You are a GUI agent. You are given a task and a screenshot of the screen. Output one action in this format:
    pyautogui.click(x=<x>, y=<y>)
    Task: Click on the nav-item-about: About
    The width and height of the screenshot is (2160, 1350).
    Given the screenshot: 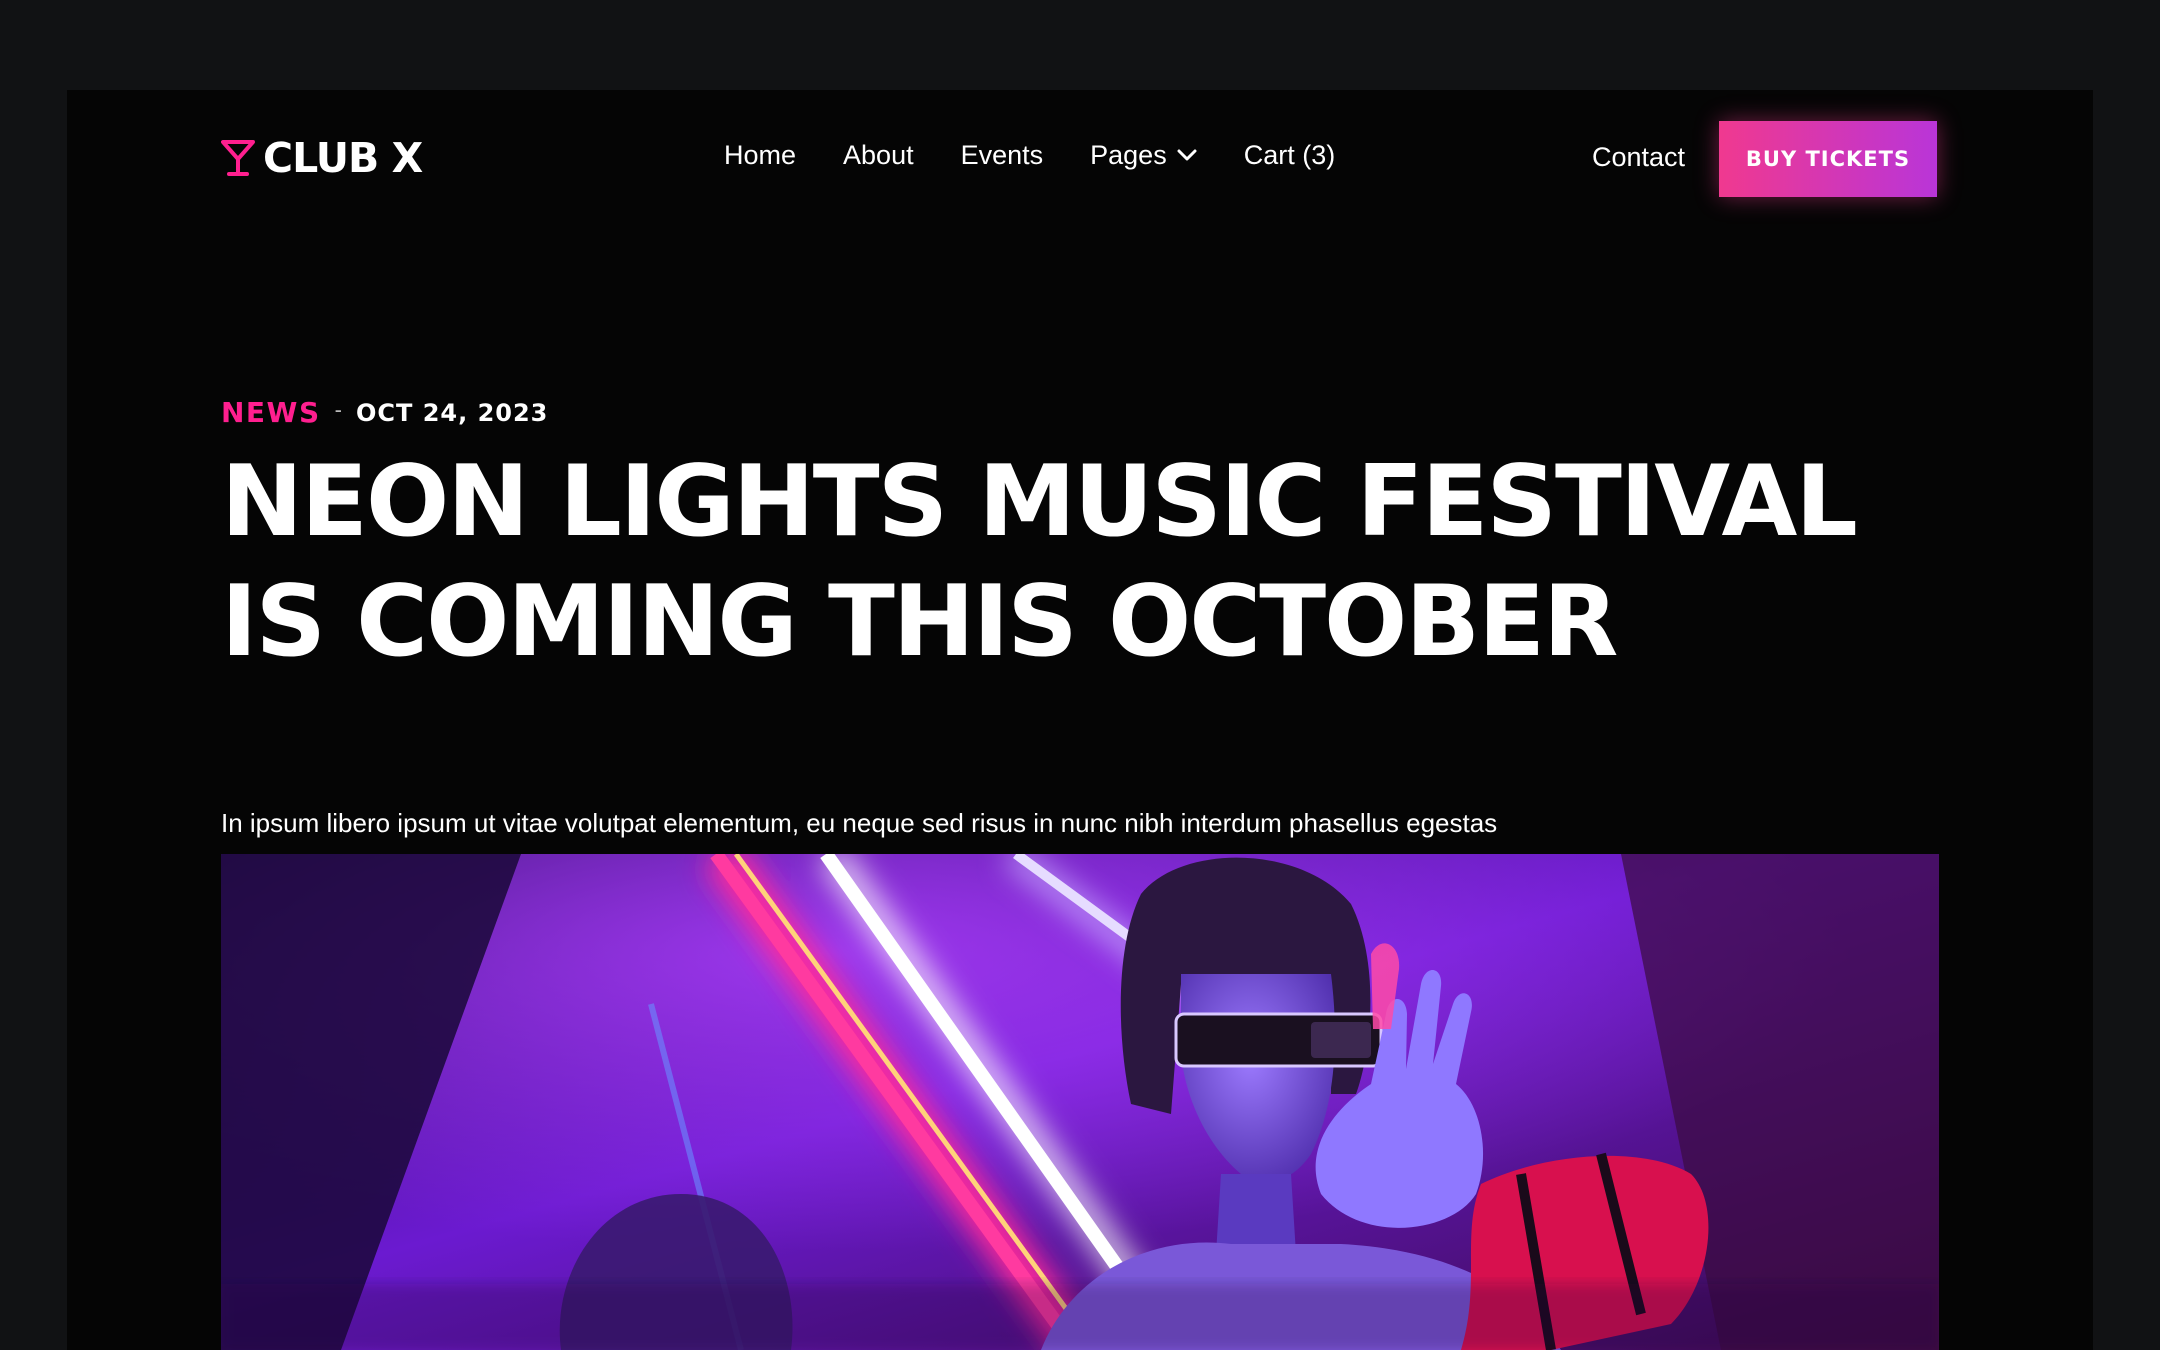 What is the action you would take?
    pyautogui.click(x=878, y=155)
    